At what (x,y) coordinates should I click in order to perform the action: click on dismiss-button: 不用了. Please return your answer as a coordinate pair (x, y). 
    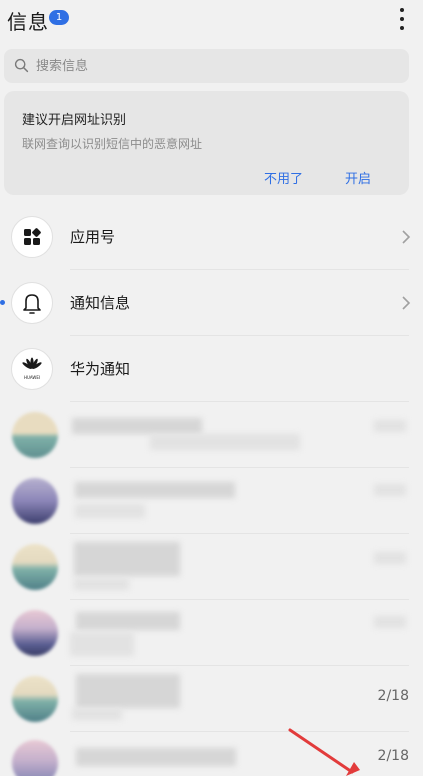
    Looking at the image, I should click on (283, 177).